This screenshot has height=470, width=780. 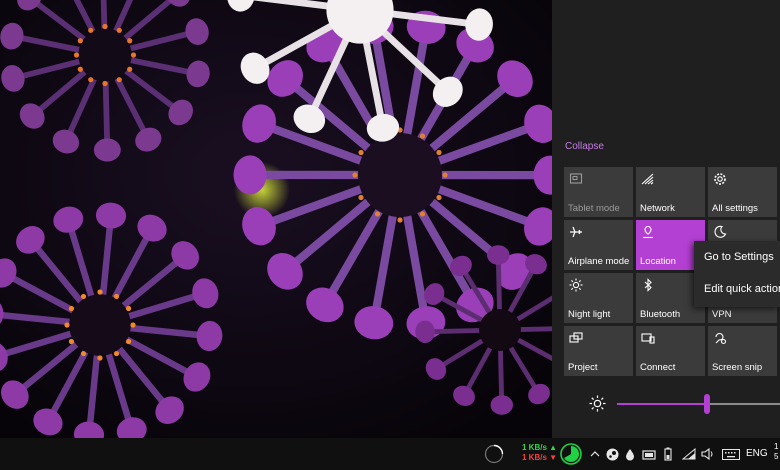 What do you see at coordinates (576, 232) in the screenshot?
I see `airplane-icon` at bounding box center [576, 232].